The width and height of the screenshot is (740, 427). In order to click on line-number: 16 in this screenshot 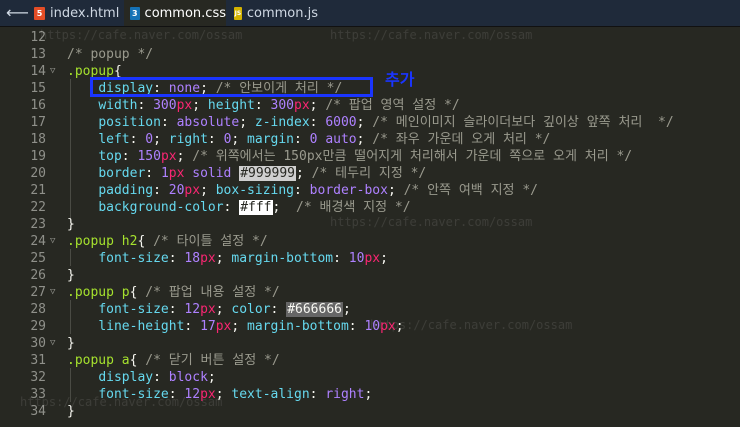, I will do `click(38, 105)`.